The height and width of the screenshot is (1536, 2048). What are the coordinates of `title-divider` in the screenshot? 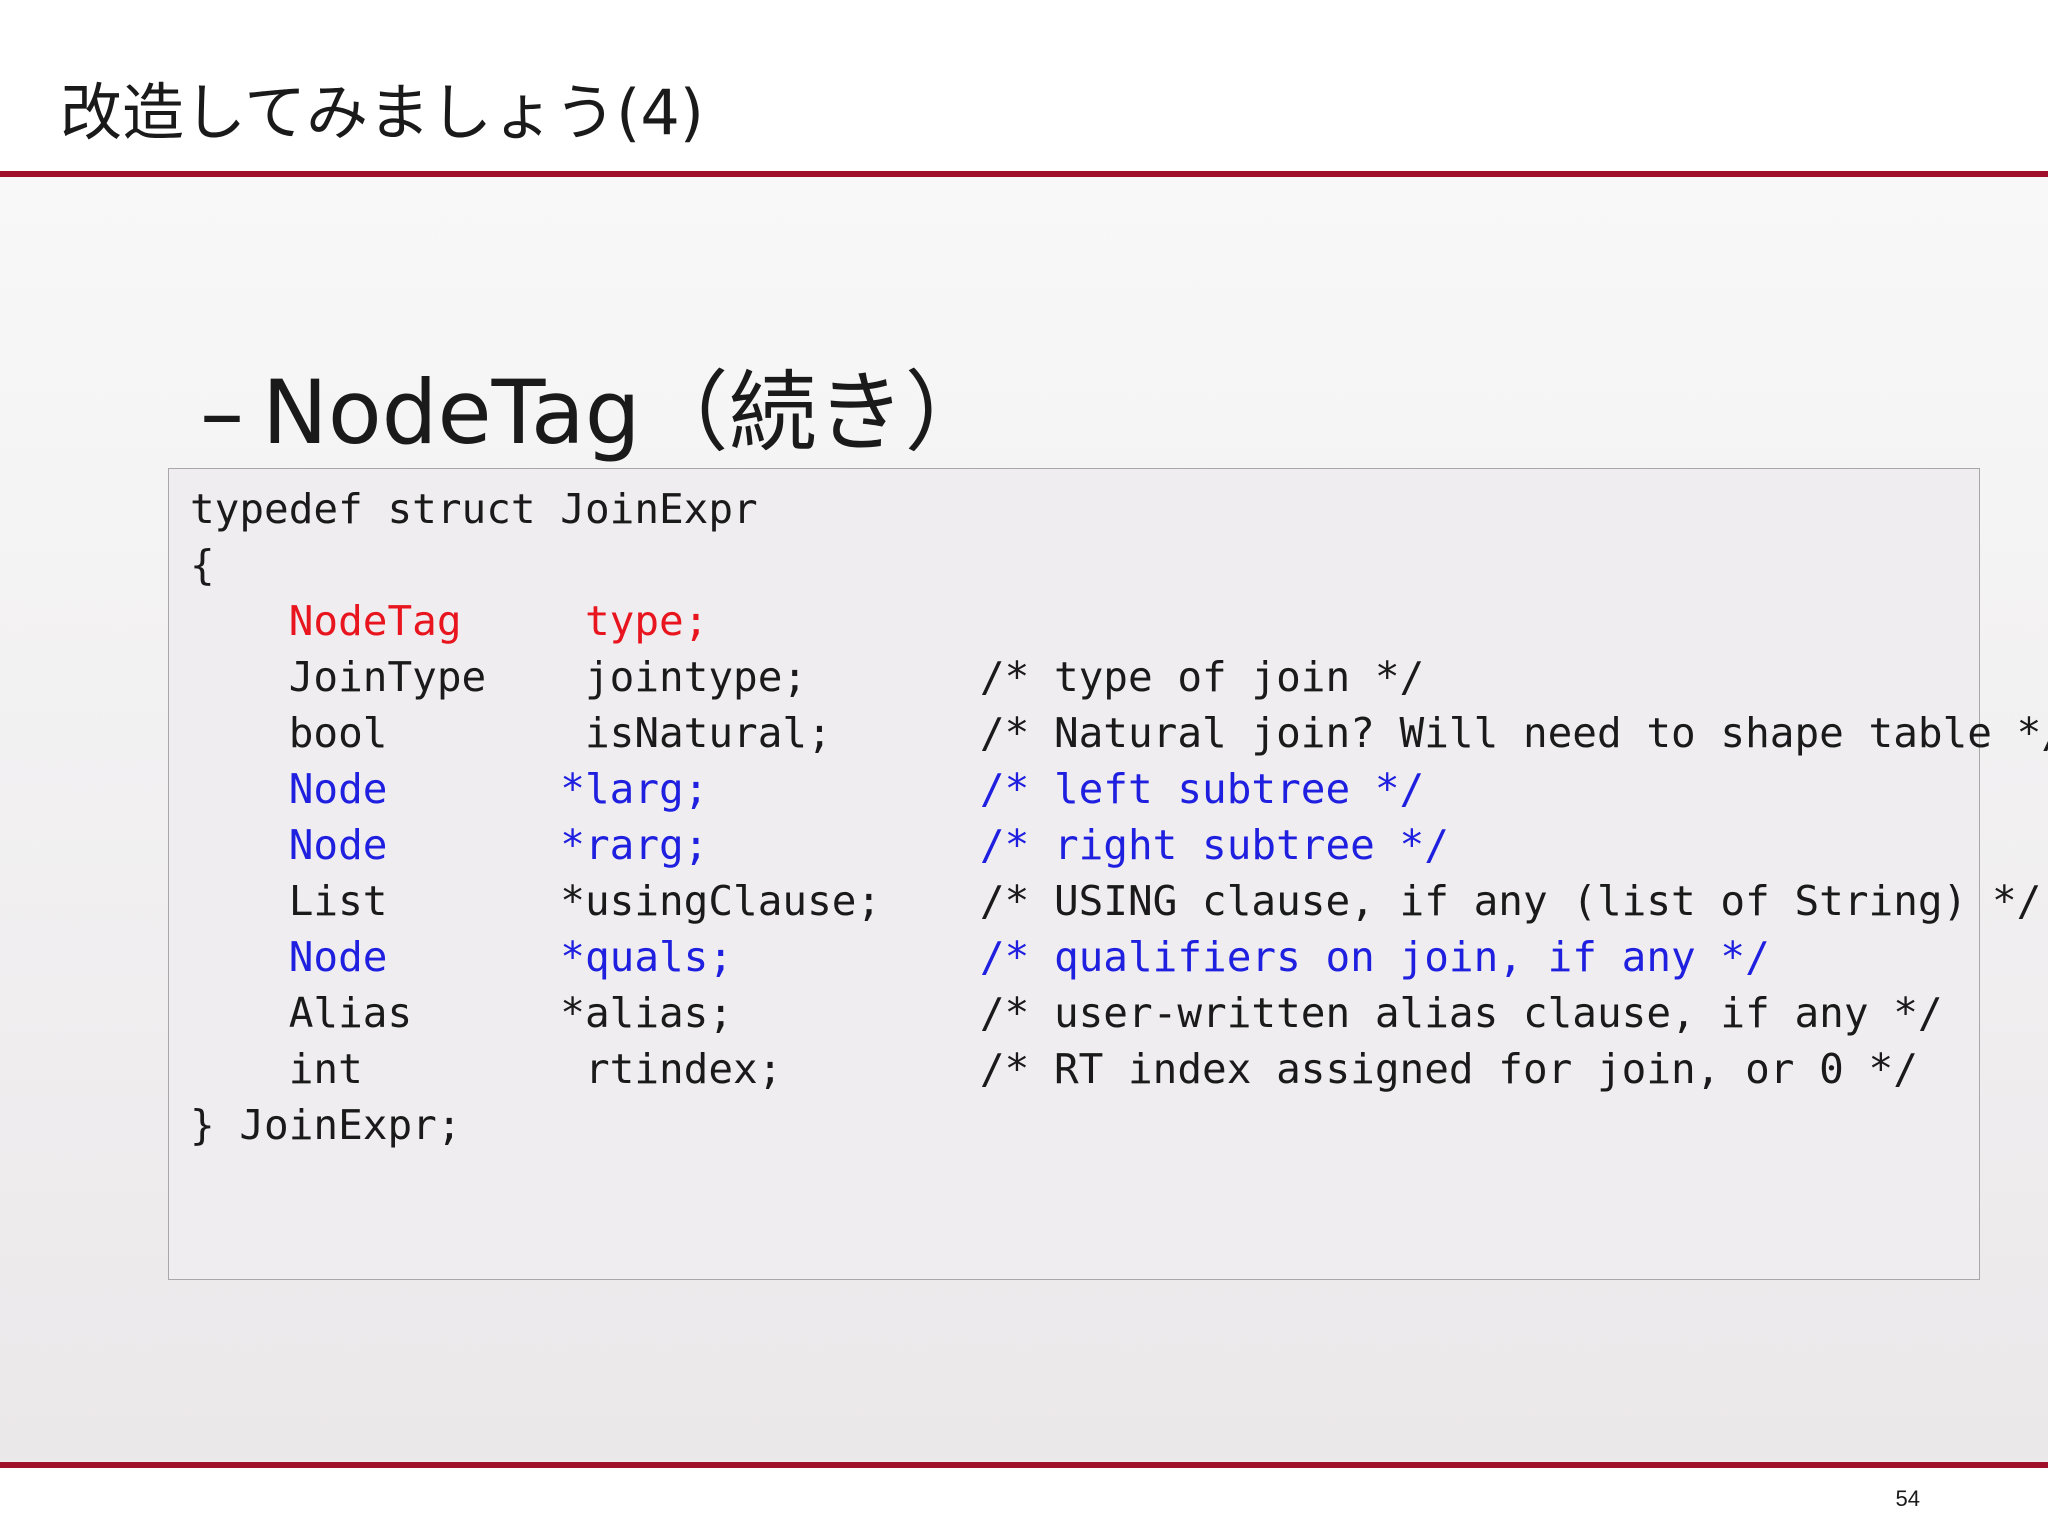 It's located at (1024, 174).